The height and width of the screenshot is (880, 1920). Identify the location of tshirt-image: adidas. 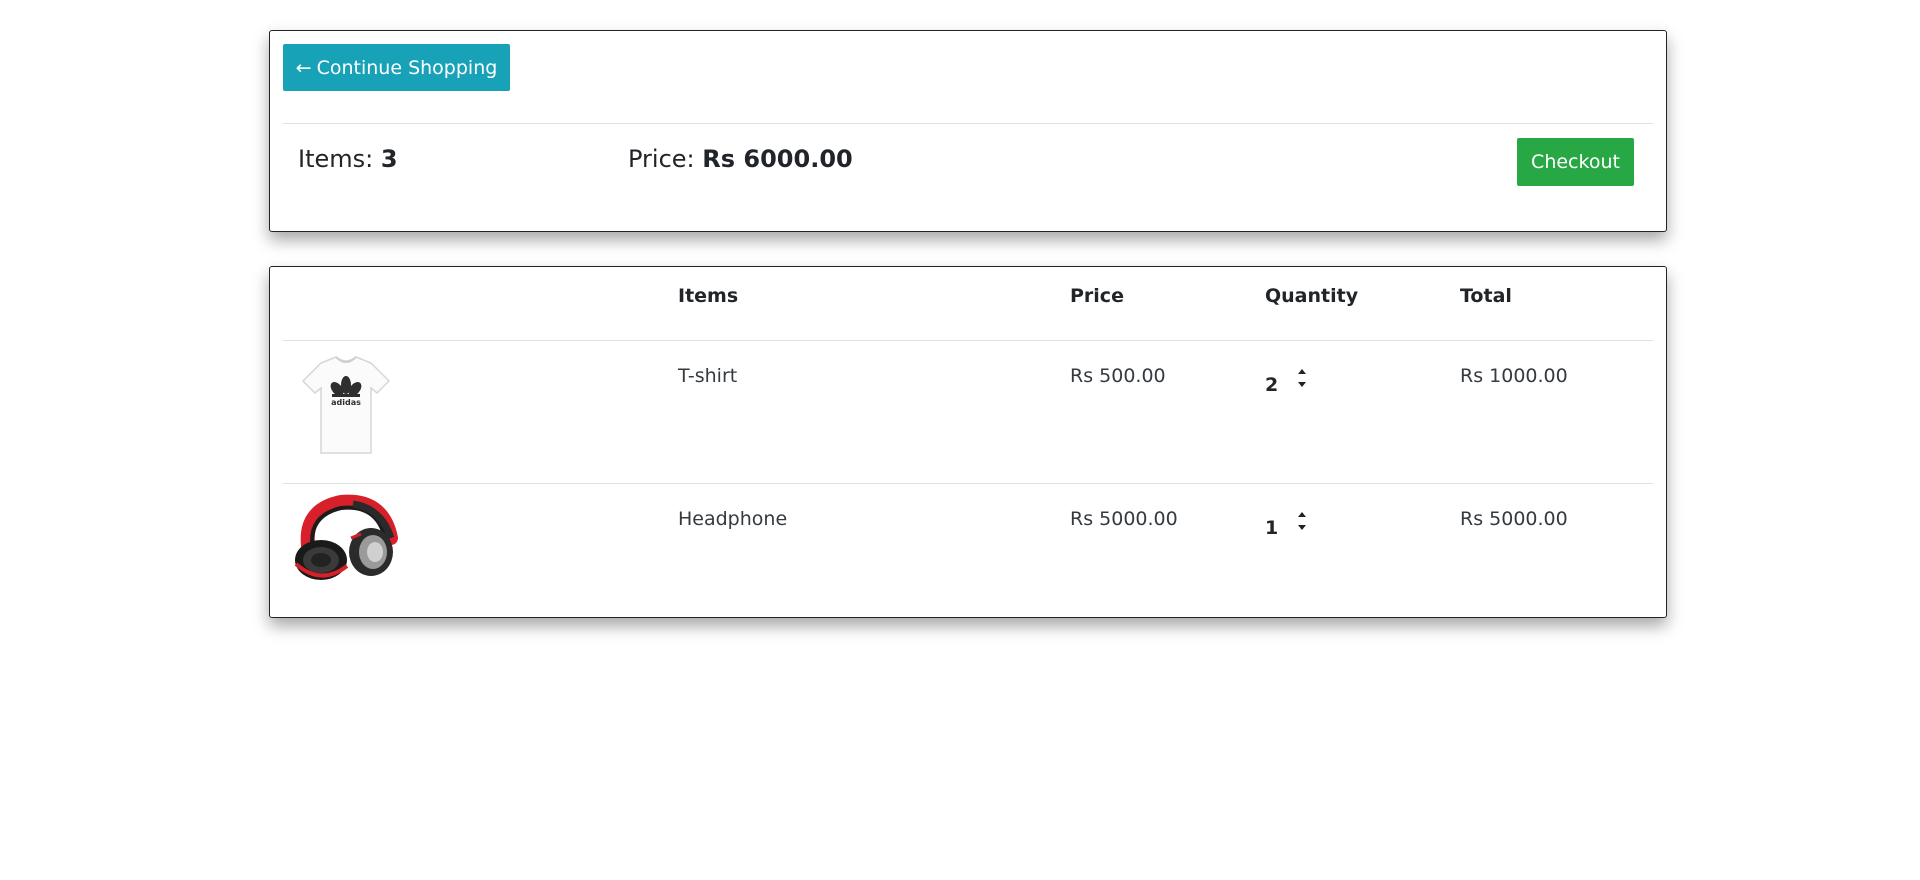
(346, 405).